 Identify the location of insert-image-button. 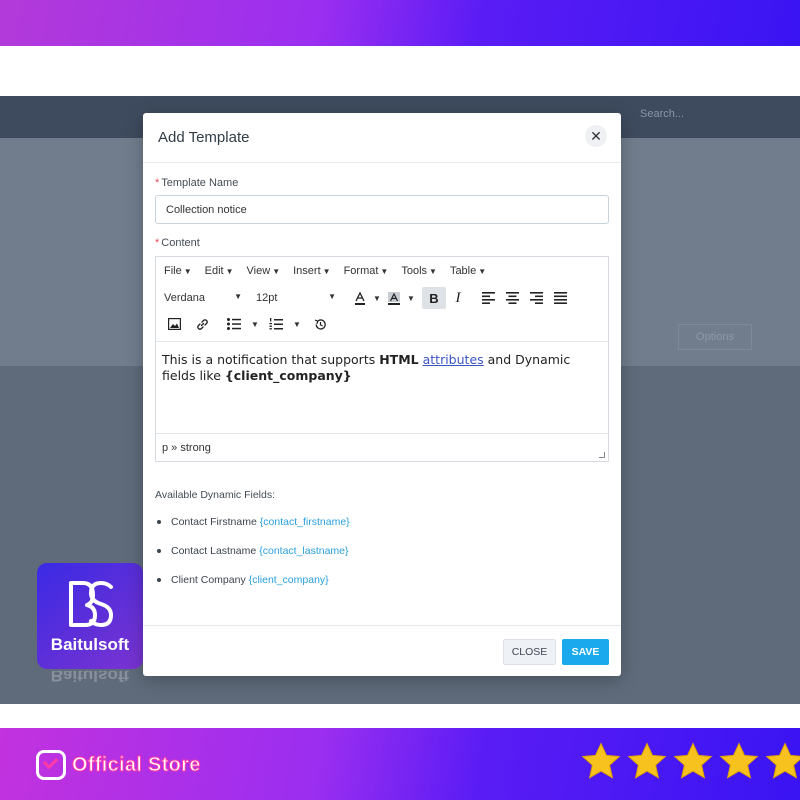
(174, 324).